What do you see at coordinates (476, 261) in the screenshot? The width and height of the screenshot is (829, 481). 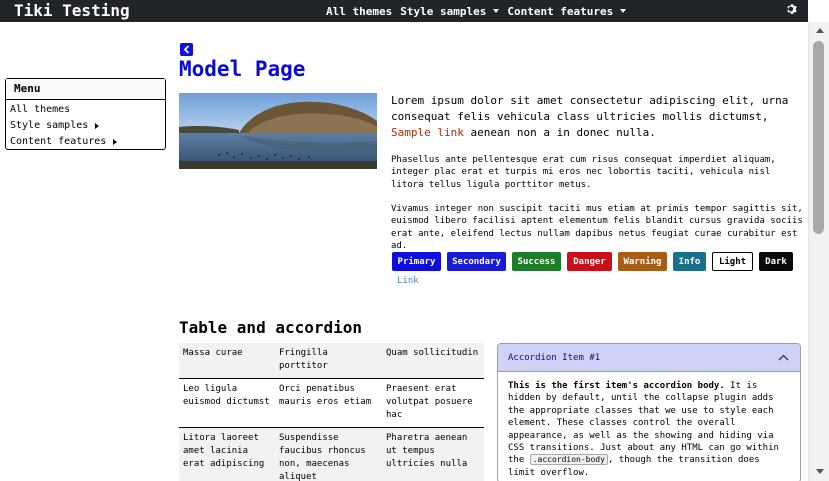 I see `secondary-button: Secondary` at bounding box center [476, 261].